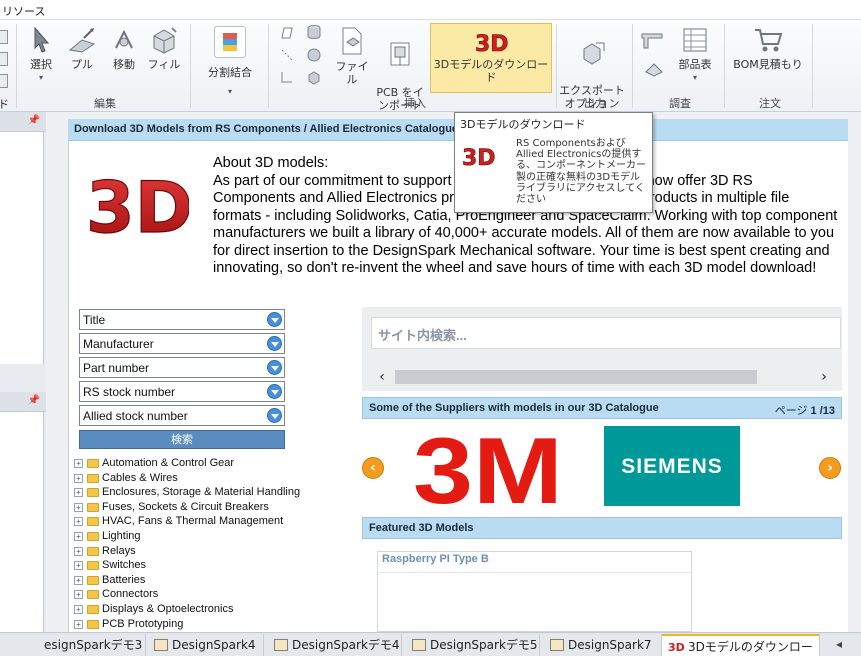 The width and height of the screenshot is (861, 656). Describe the element at coordinates (373, 468) in the screenshot. I see `carousel-prev-icon: ‹` at that location.